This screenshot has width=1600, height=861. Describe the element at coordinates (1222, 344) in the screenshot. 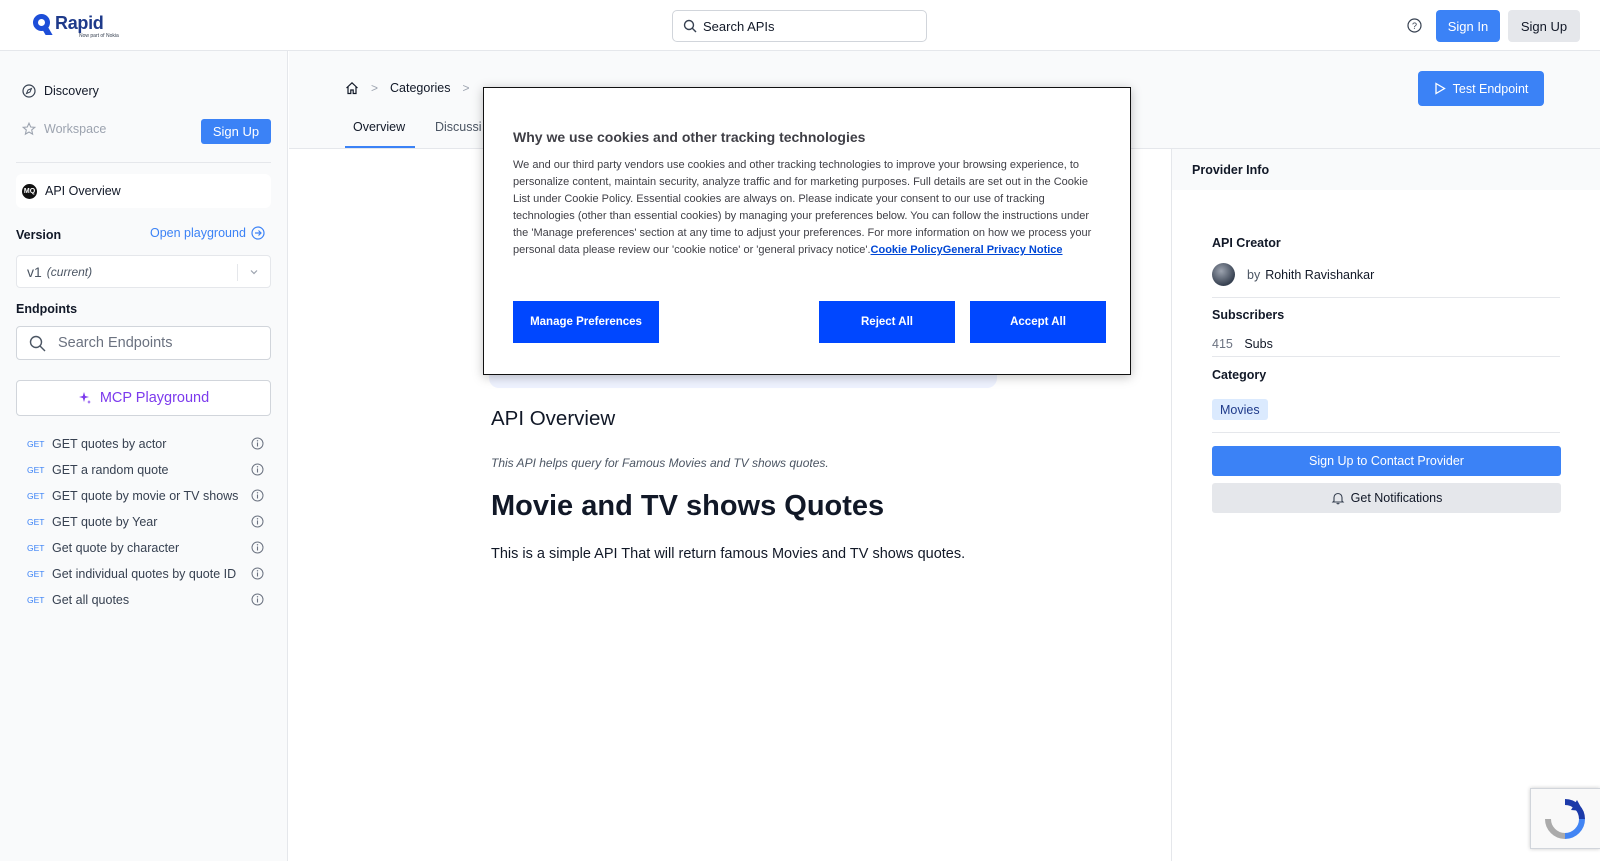

I see `subscribers-count: 415` at that location.